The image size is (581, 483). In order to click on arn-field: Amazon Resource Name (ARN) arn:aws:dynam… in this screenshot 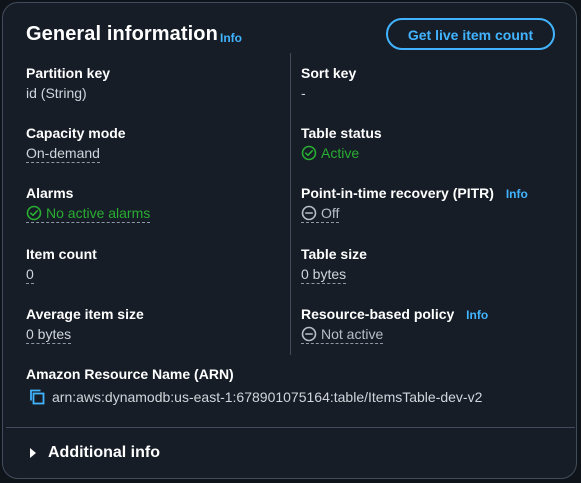, I will do `click(254, 386)`.